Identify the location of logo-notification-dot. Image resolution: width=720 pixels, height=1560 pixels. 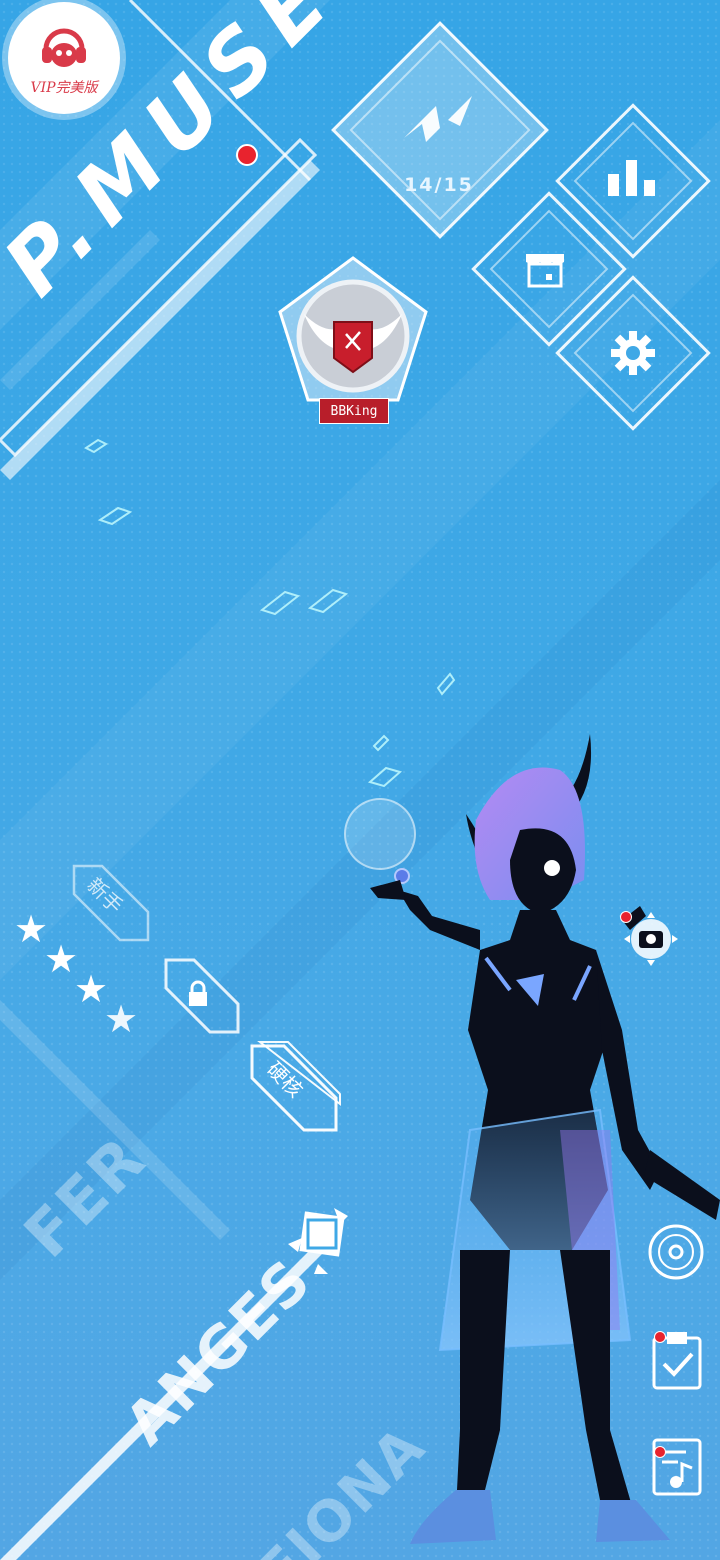
(247, 155).